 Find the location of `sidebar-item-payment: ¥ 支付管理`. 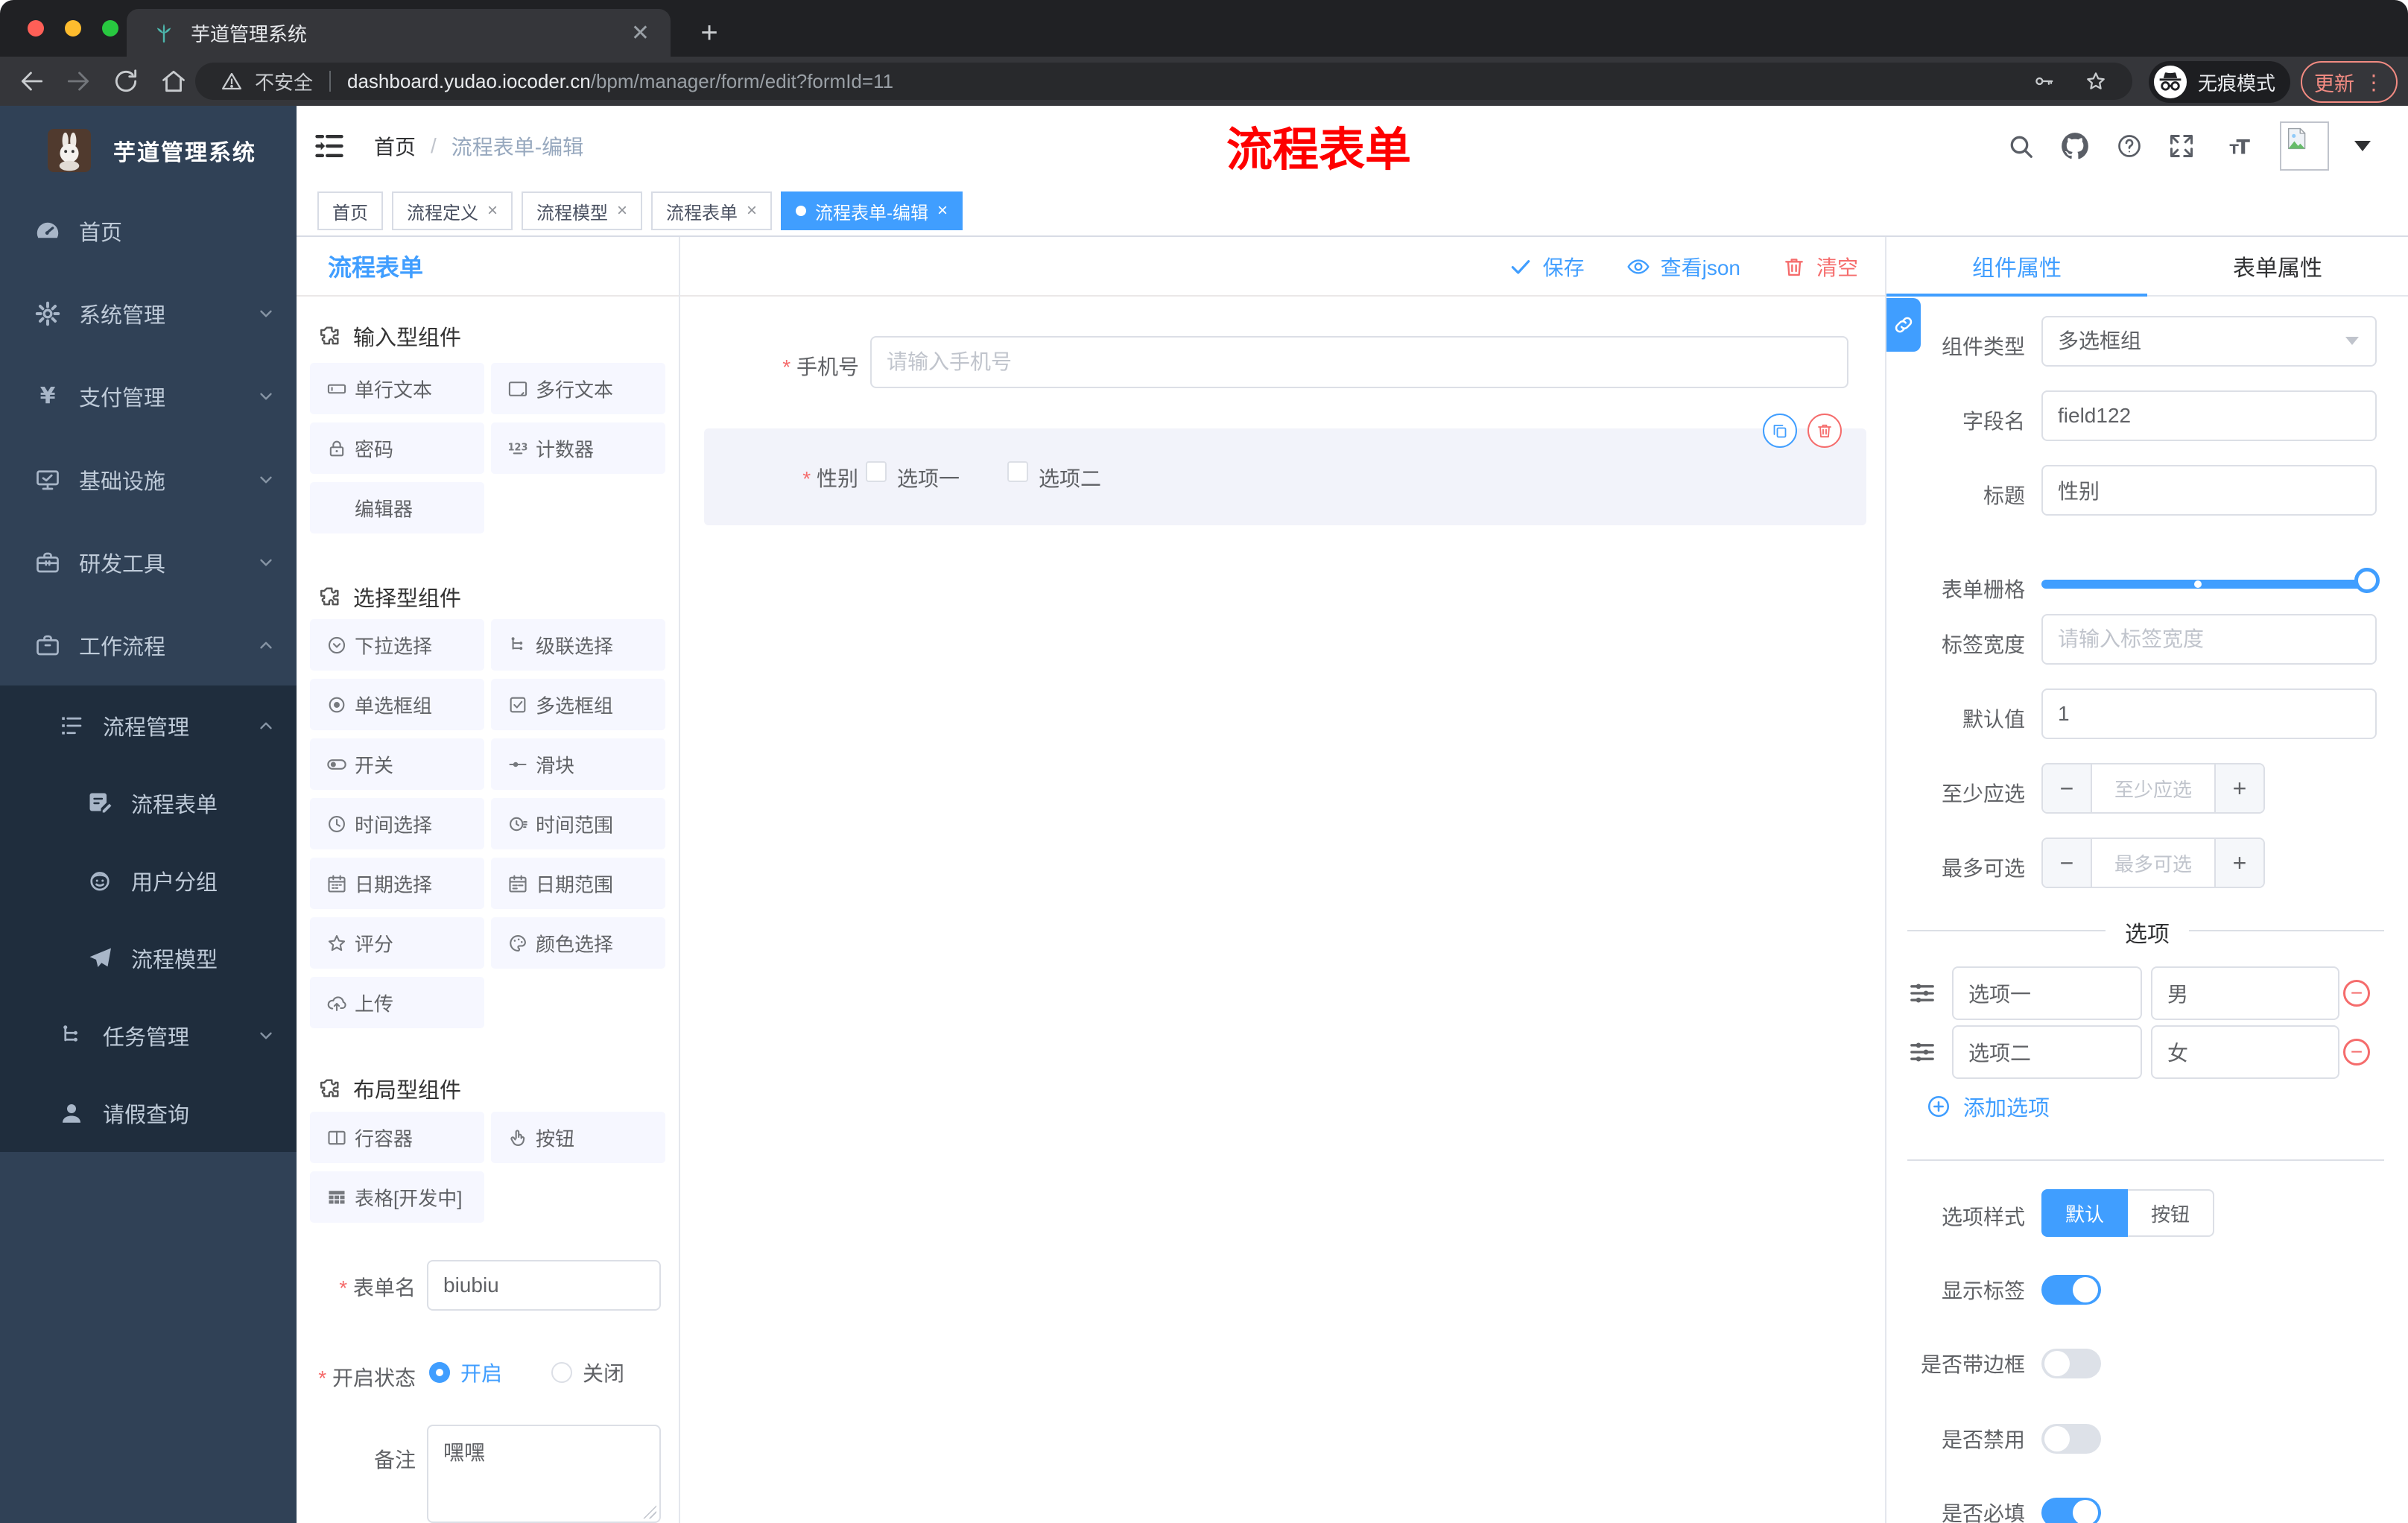

sidebar-item-payment: ¥ 支付管理 is located at coordinates (148, 396).